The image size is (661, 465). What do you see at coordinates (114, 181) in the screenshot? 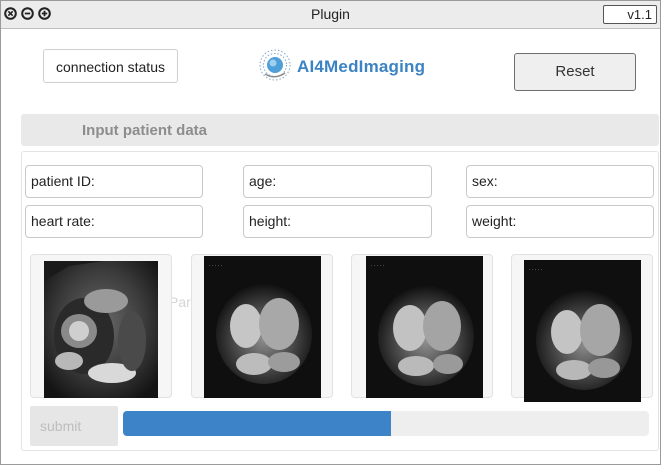
I see `patient-id-field: patient ID:` at bounding box center [114, 181].